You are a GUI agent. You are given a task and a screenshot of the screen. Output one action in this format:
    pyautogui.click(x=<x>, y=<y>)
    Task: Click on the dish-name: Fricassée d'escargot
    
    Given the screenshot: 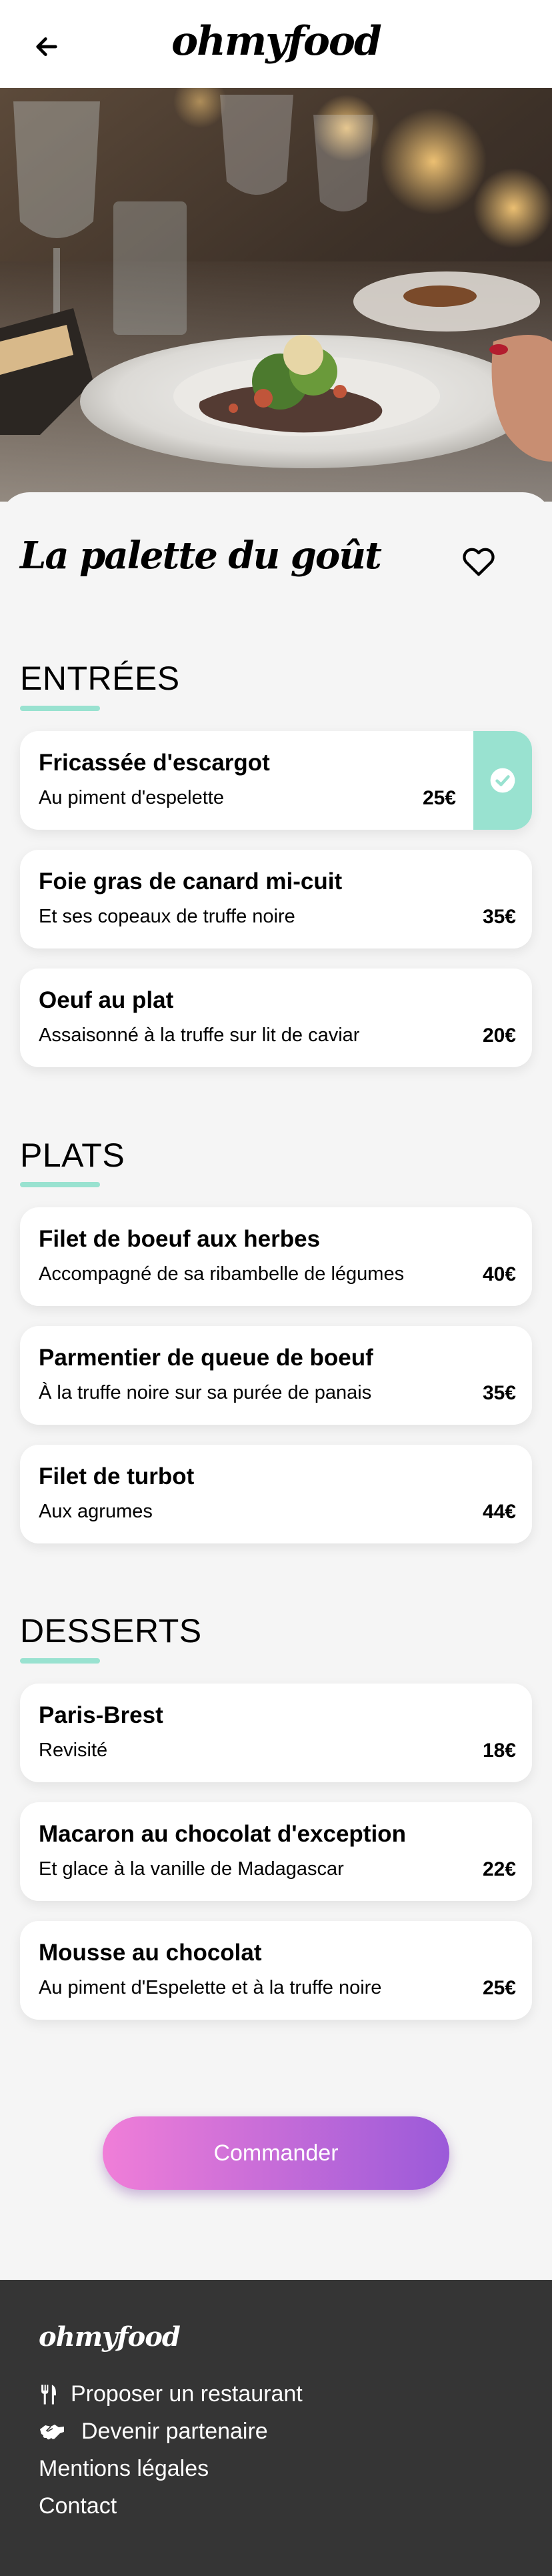 What is the action you would take?
    pyautogui.click(x=154, y=763)
    